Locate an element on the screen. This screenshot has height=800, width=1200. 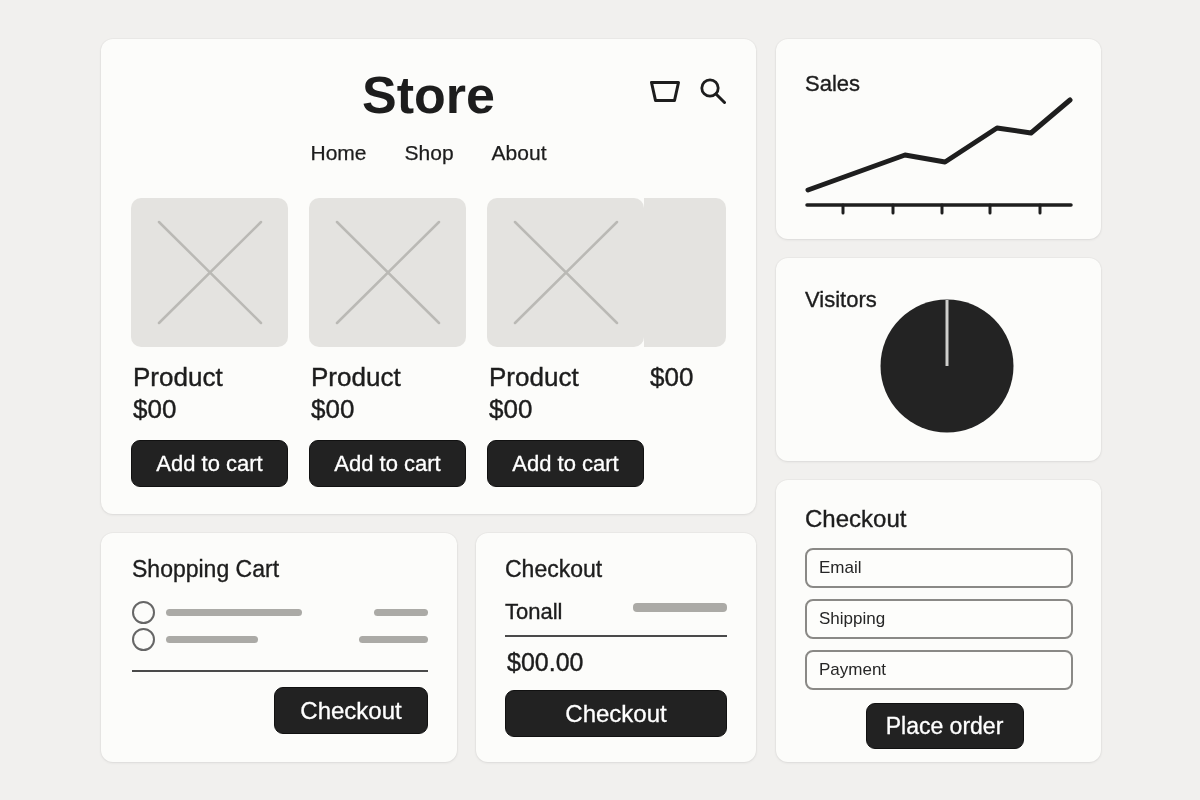
nav-link: About is located at coordinates (519, 153).